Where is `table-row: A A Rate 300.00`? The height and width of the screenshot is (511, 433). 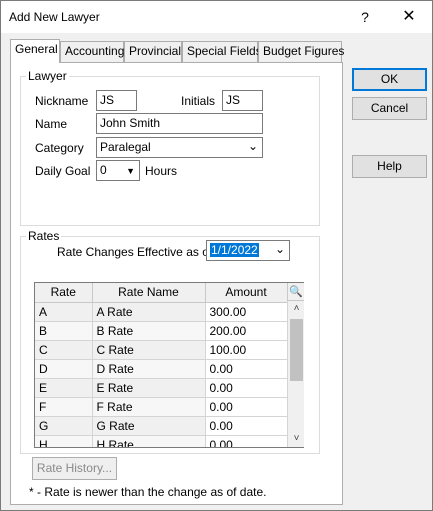
table-row: A A Rate 300.00 is located at coordinates (161, 312).